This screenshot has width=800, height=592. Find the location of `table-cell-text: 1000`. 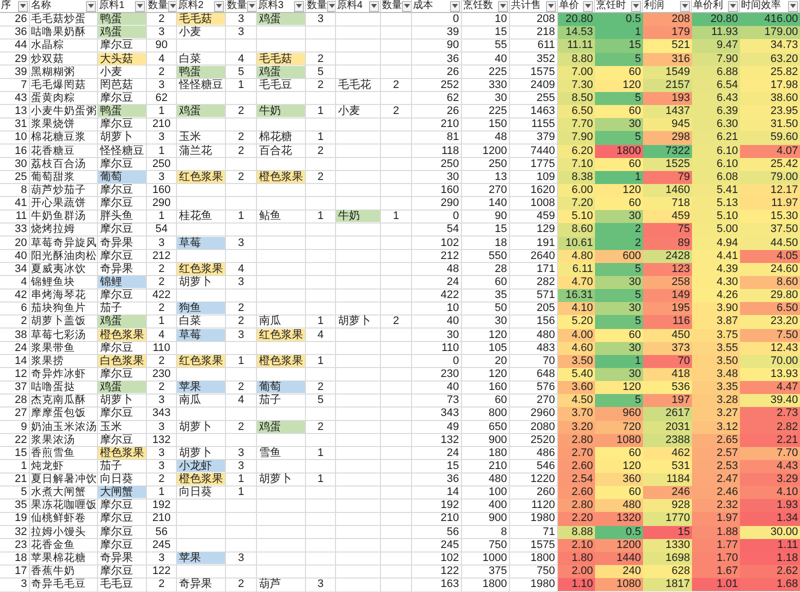

table-cell-text: 1000 is located at coordinates (495, 558).